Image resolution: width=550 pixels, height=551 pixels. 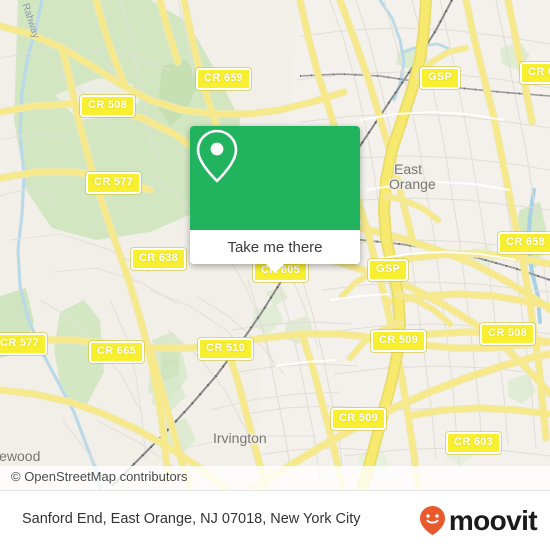 What do you see at coordinates (99, 476) in the screenshot?
I see `osm-attribution-text: © OpenStreetMap contributors` at bounding box center [99, 476].